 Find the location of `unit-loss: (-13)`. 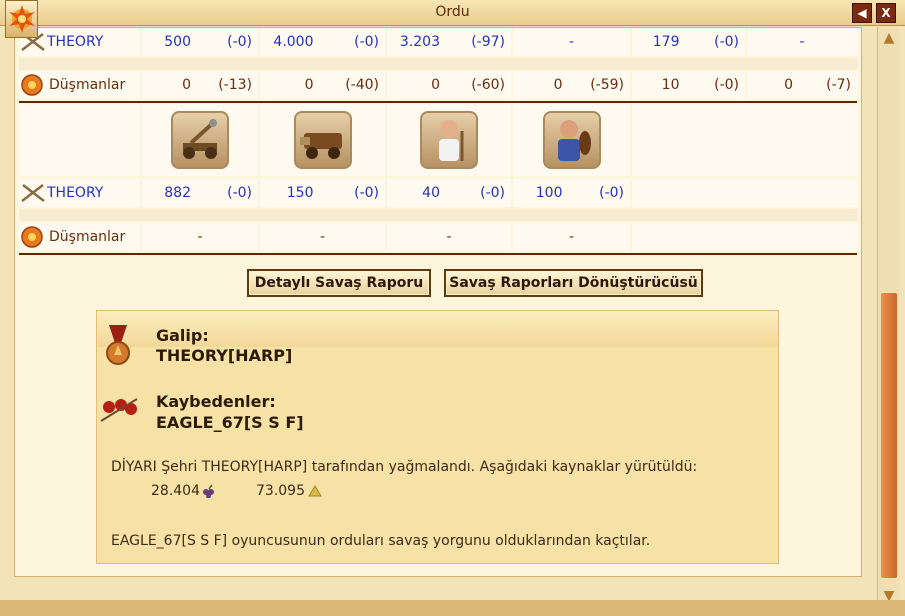

unit-loss: (-13) is located at coordinates (235, 85).